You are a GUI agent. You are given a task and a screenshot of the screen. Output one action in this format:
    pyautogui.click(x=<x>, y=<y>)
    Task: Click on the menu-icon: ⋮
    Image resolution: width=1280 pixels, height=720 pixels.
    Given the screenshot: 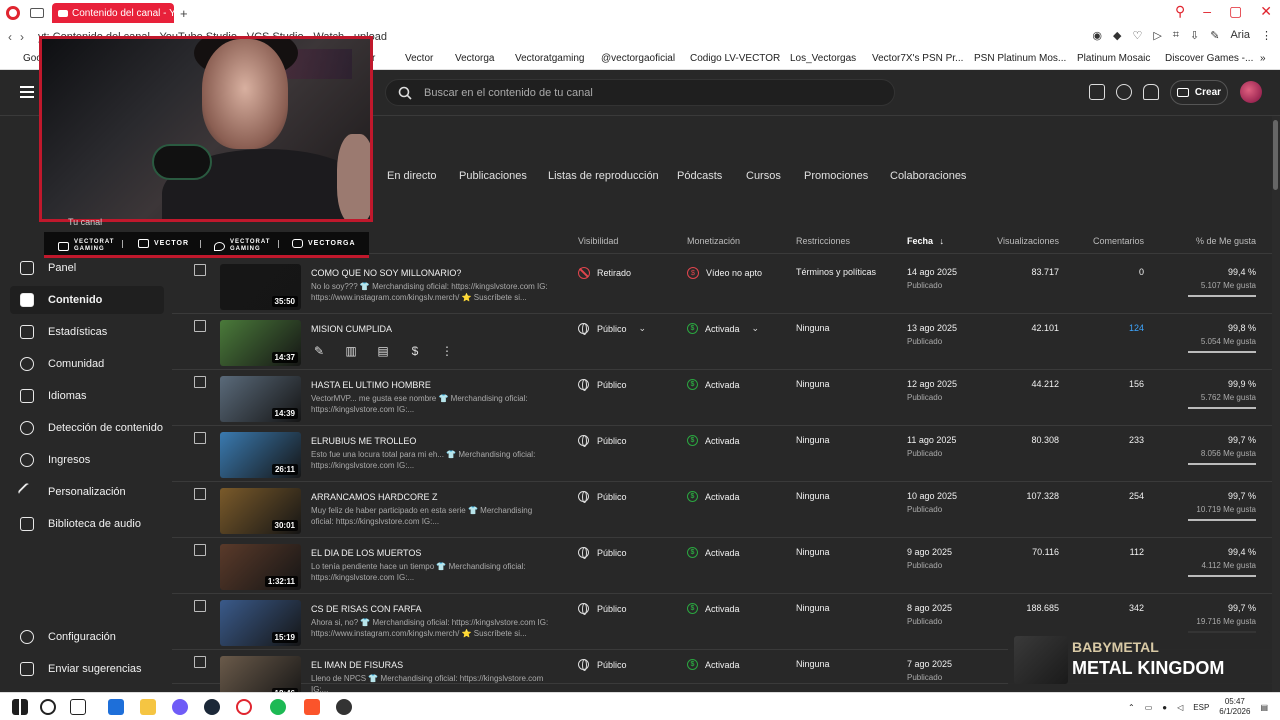 What is the action you would take?
    pyautogui.click(x=1266, y=35)
    